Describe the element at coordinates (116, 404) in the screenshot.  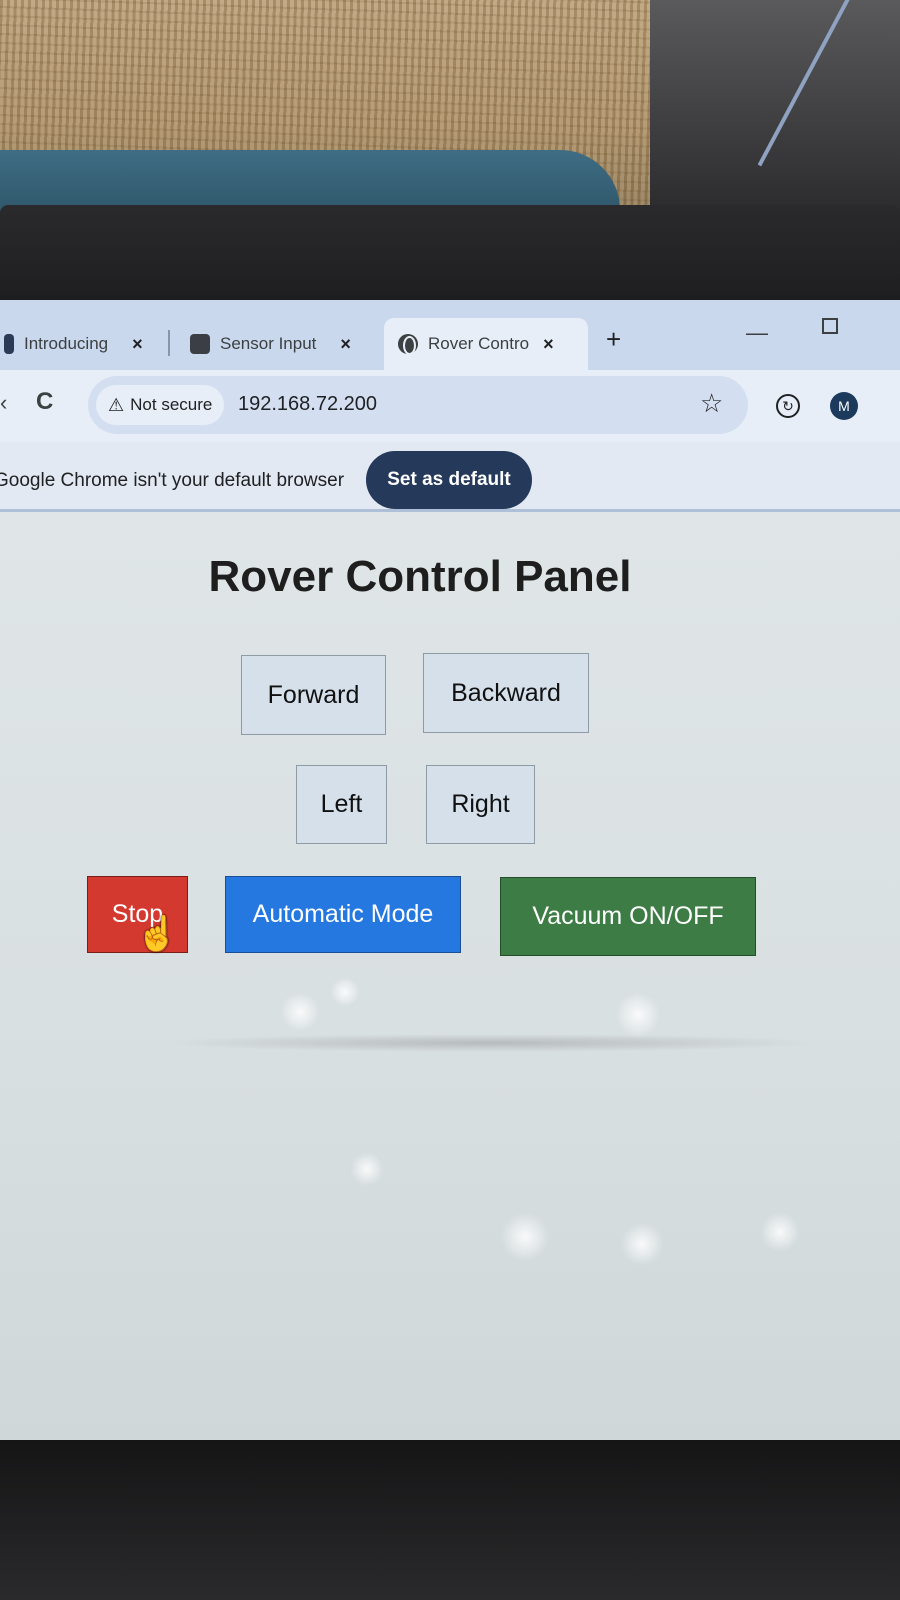
I see `warning-icon: ⚠` at that location.